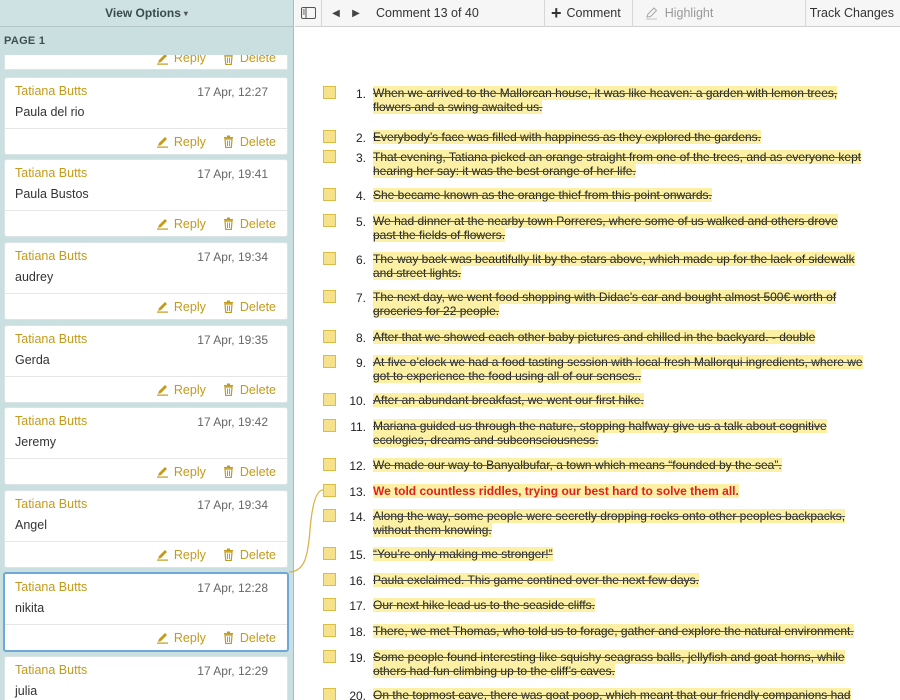 This screenshot has height=700, width=900. I want to click on trash-icon, so click(228, 60).